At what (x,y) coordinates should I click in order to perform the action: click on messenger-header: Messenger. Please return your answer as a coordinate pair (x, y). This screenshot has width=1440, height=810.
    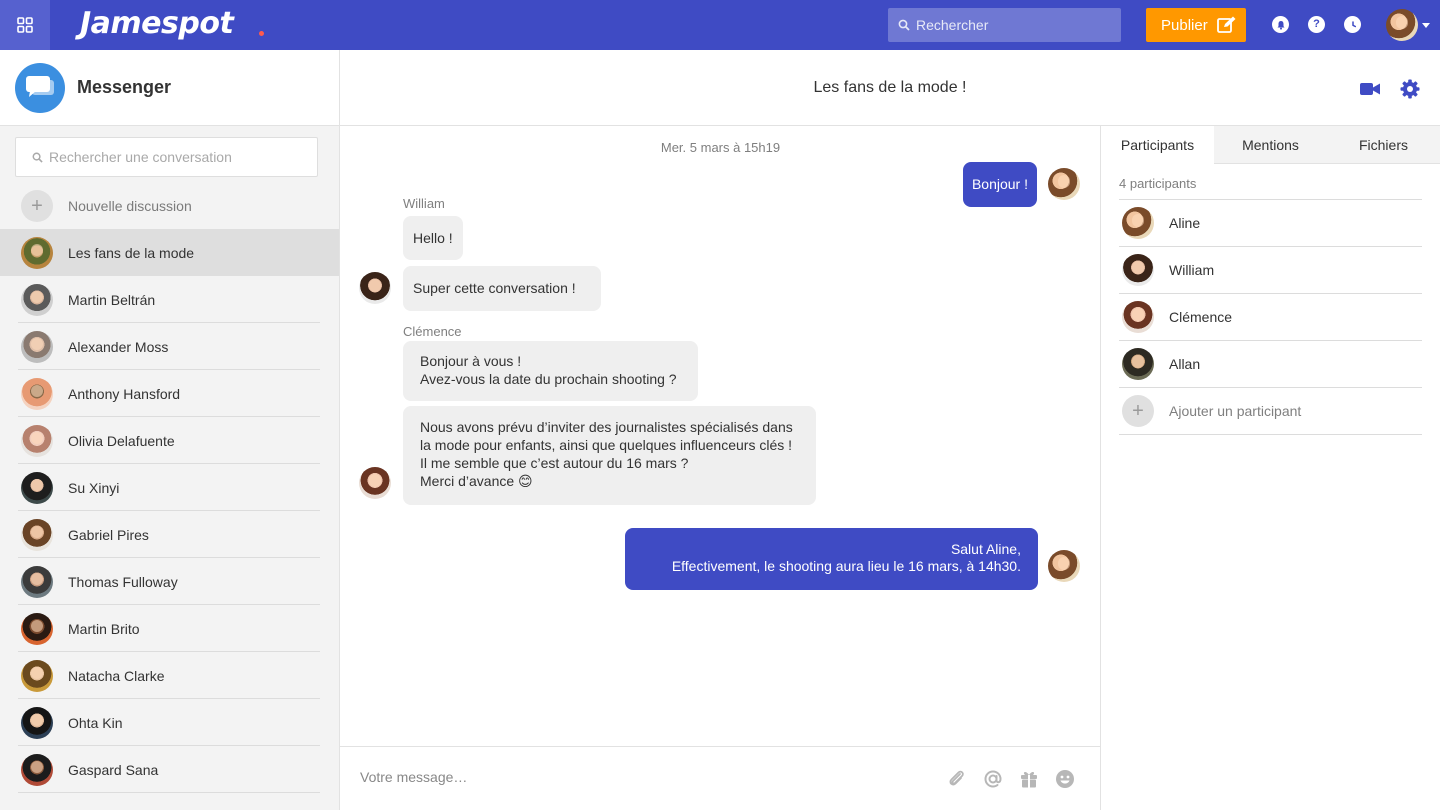
    Looking at the image, I should click on (169, 88).